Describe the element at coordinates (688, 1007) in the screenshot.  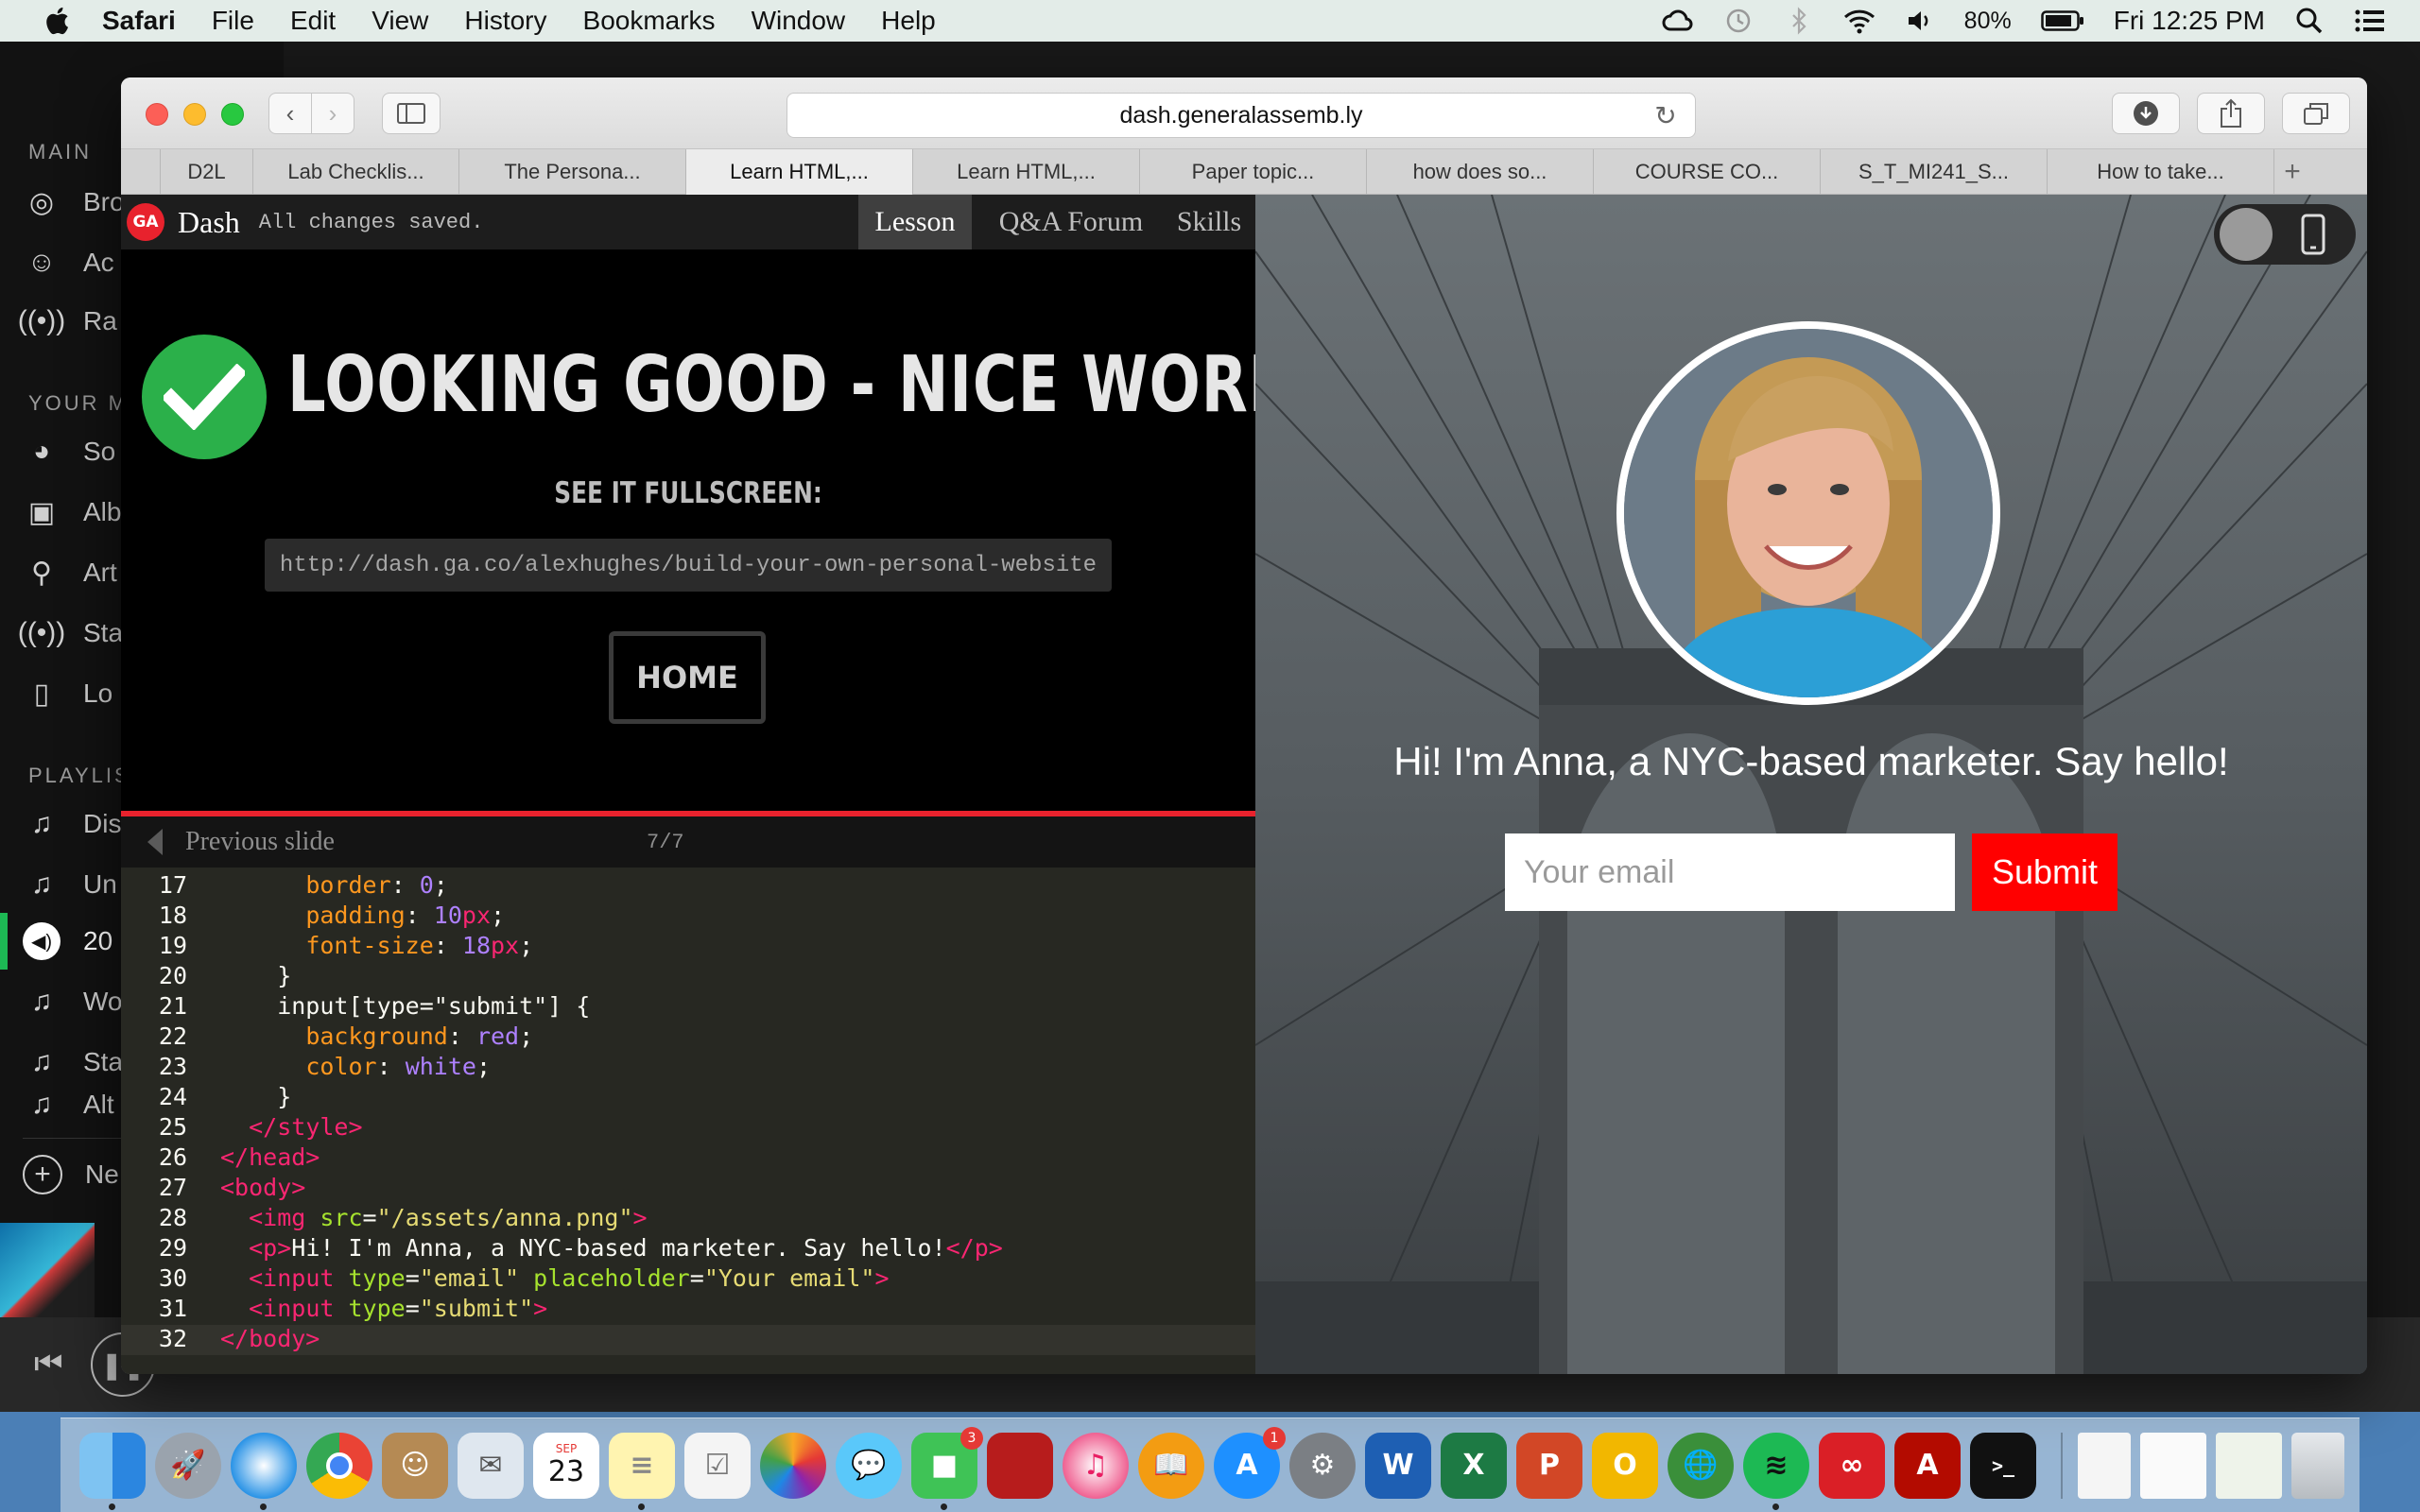
I see `code-line: 21 input[type="submit"] {` at that location.